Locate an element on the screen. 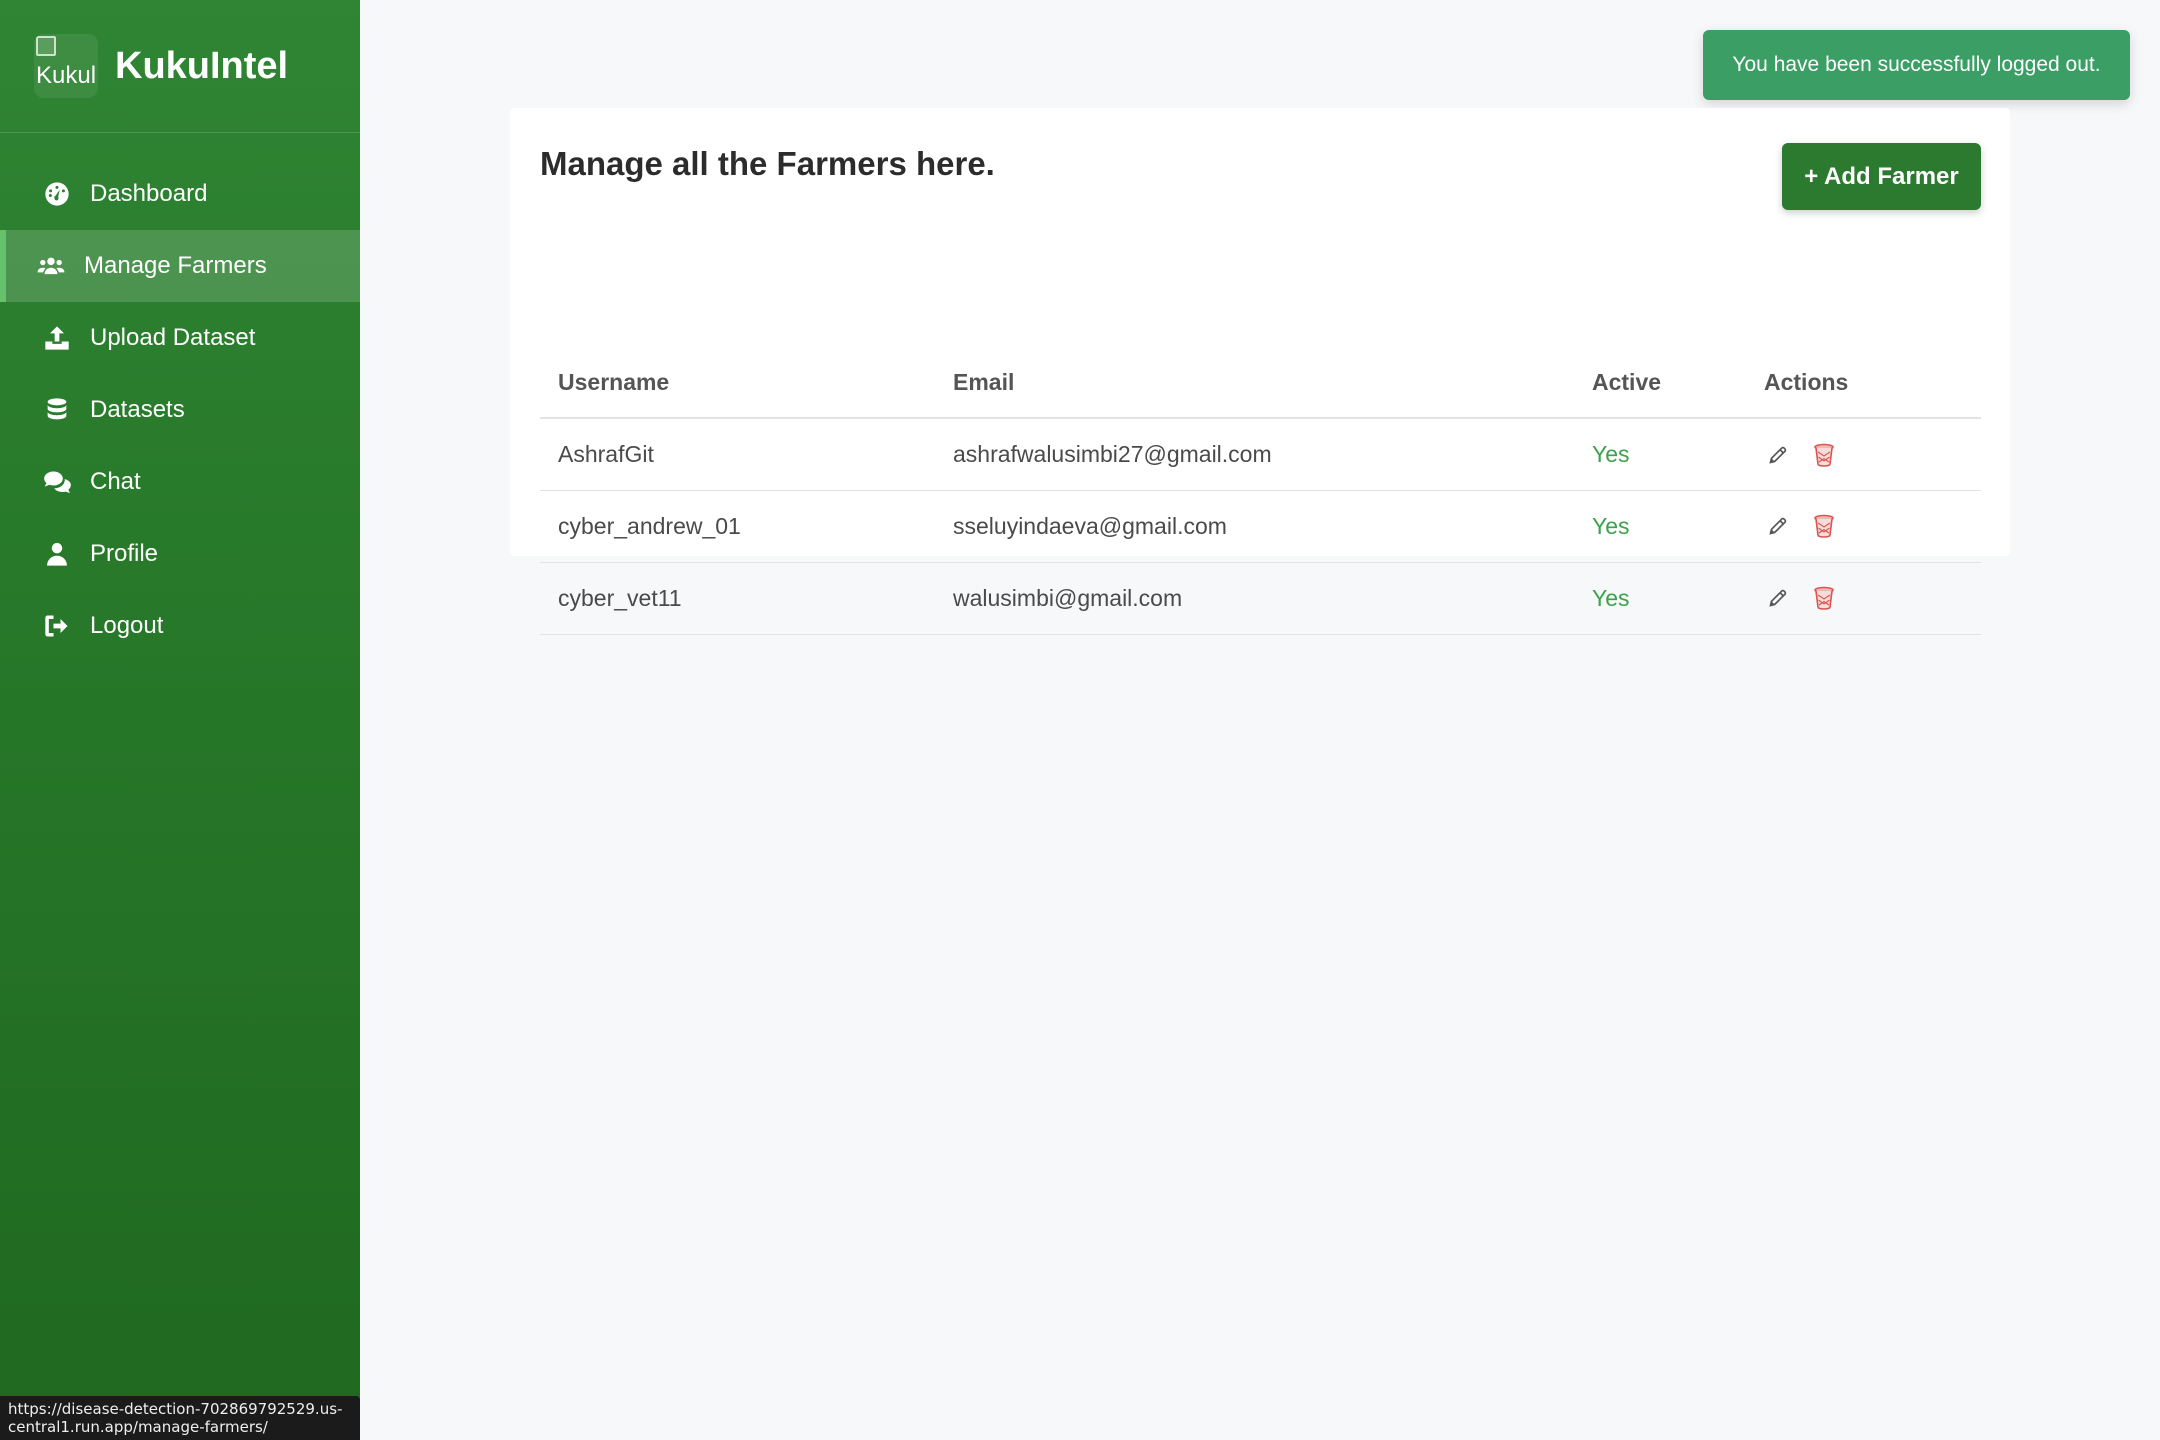 The image size is (2160, 1440). table-header-row: Username Email Active Actions is located at coordinates (1260, 383).